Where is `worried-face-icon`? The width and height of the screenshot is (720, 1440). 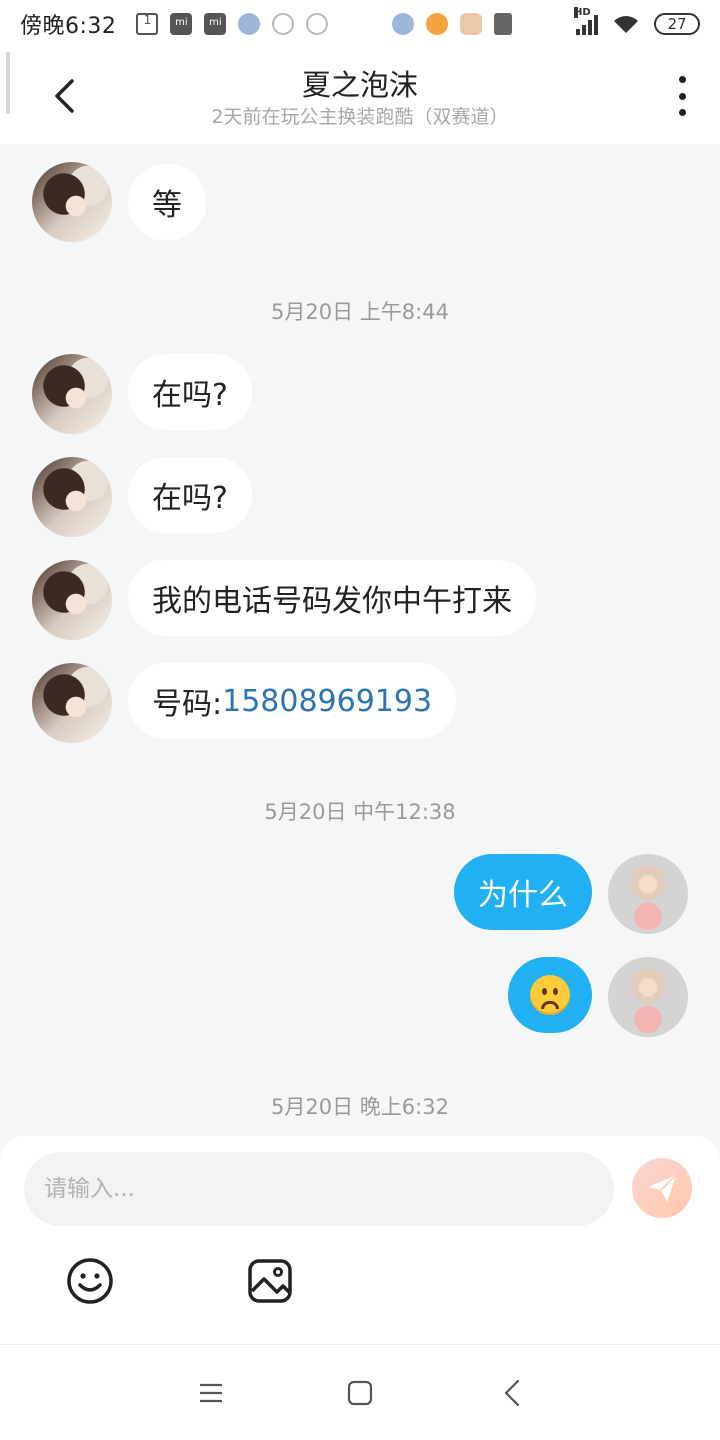
worried-face-icon is located at coordinates (550, 995).